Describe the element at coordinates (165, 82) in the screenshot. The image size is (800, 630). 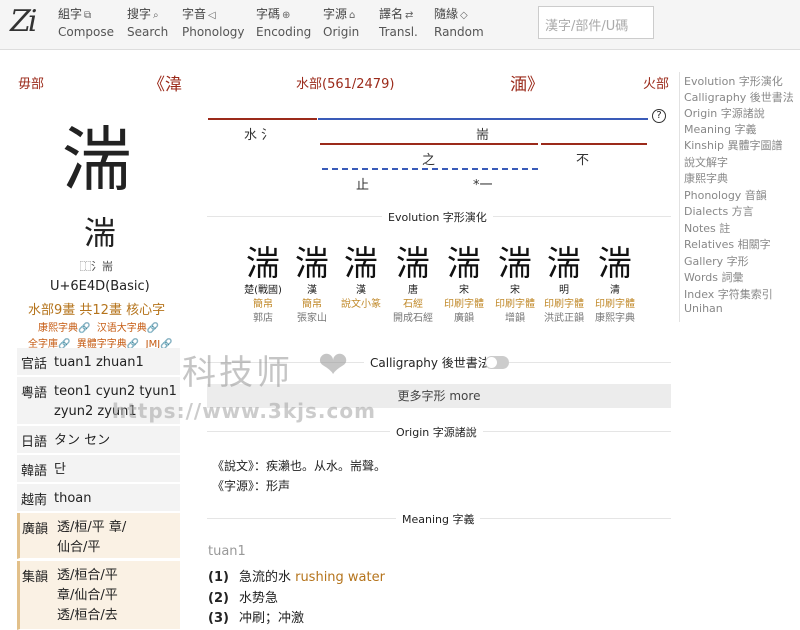
I see `prev-char-link: 《湋` at that location.